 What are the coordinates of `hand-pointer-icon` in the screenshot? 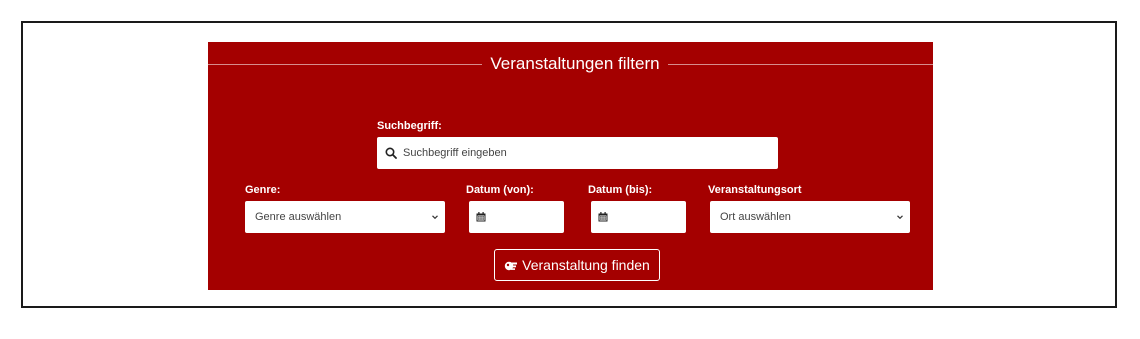 It's located at (511, 265).